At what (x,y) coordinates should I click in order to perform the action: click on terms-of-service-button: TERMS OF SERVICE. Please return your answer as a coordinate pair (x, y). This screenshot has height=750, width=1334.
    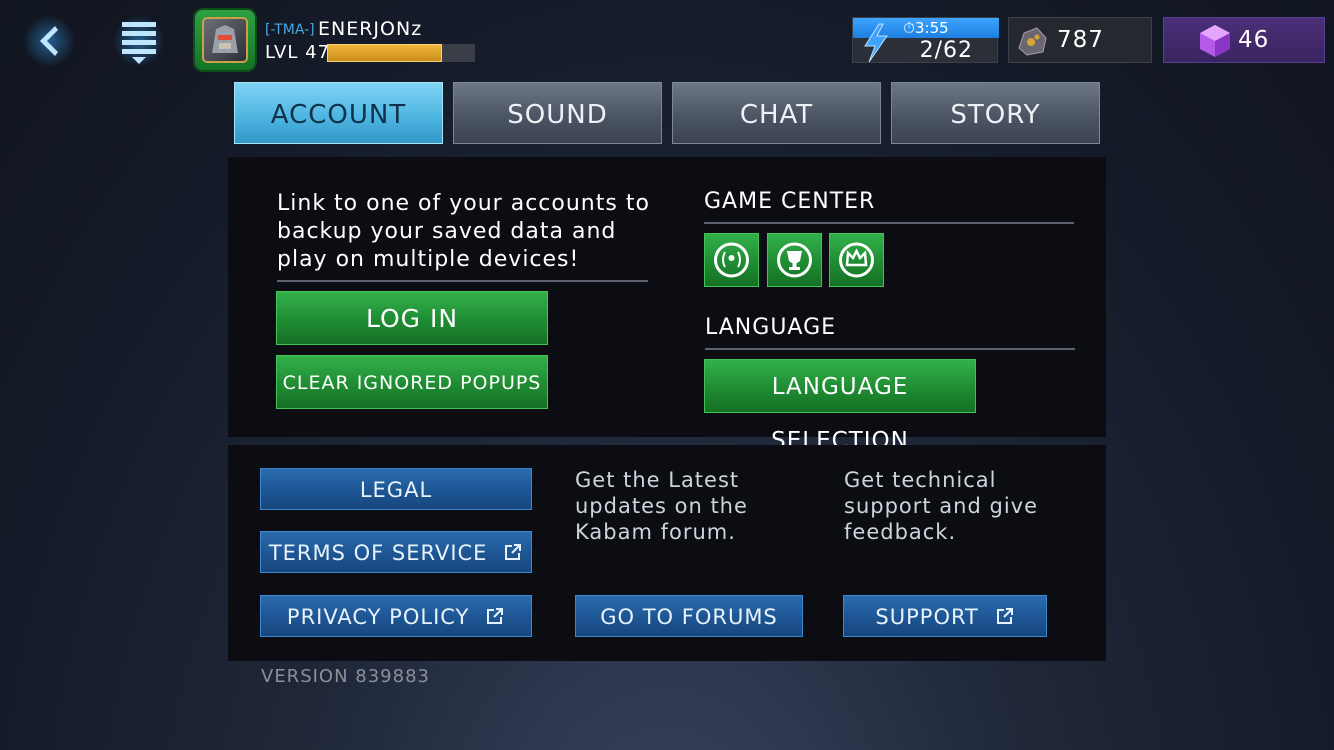
    Looking at the image, I should click on (396, 552).